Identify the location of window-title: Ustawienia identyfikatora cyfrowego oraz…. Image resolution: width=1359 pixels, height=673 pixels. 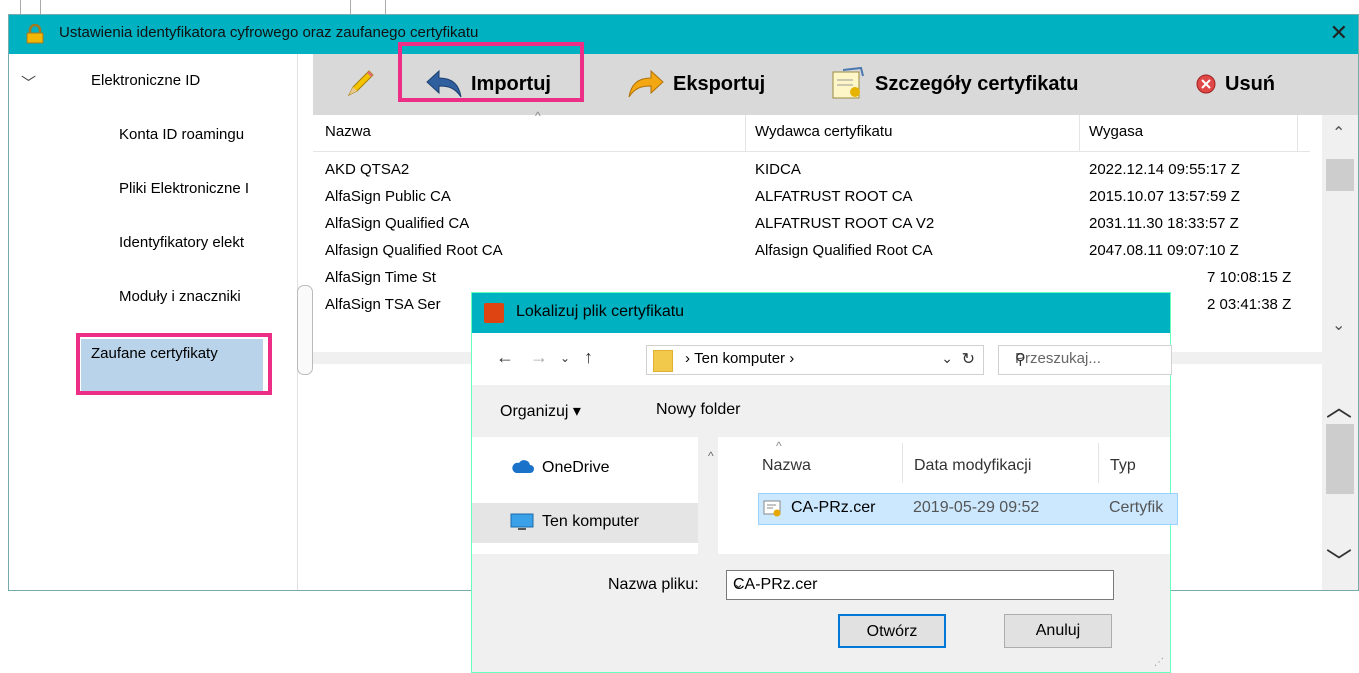
(269, 32).